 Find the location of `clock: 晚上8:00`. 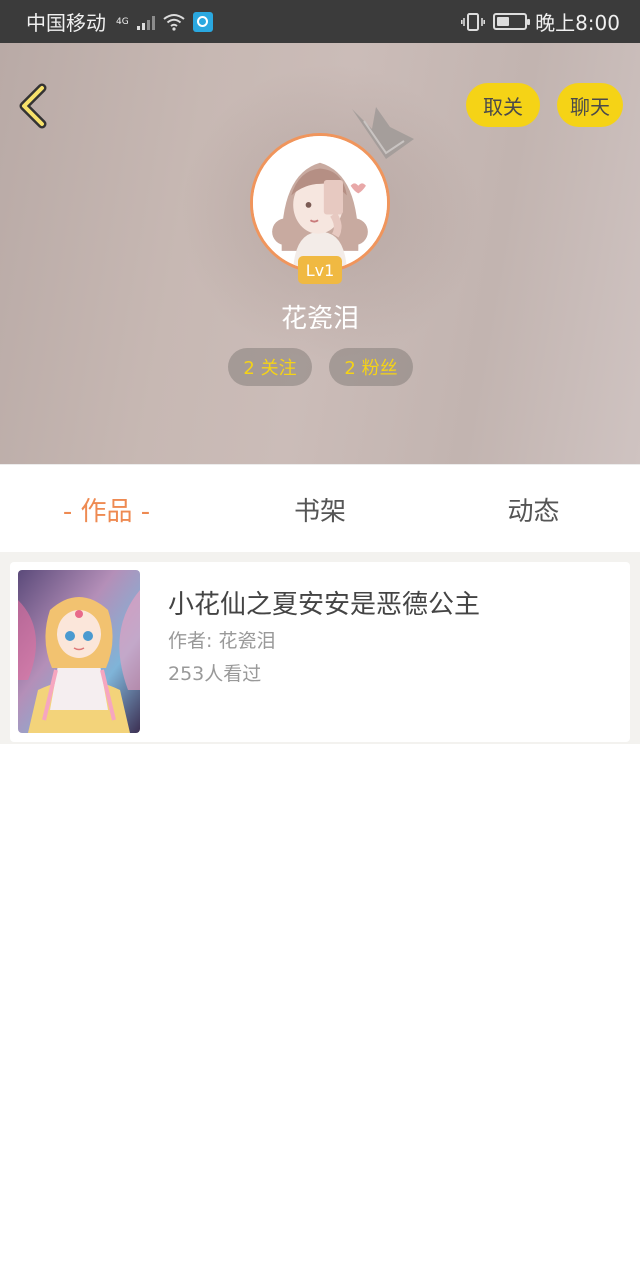

clock: 晚上8:00 is located at coordinates (577, 23).